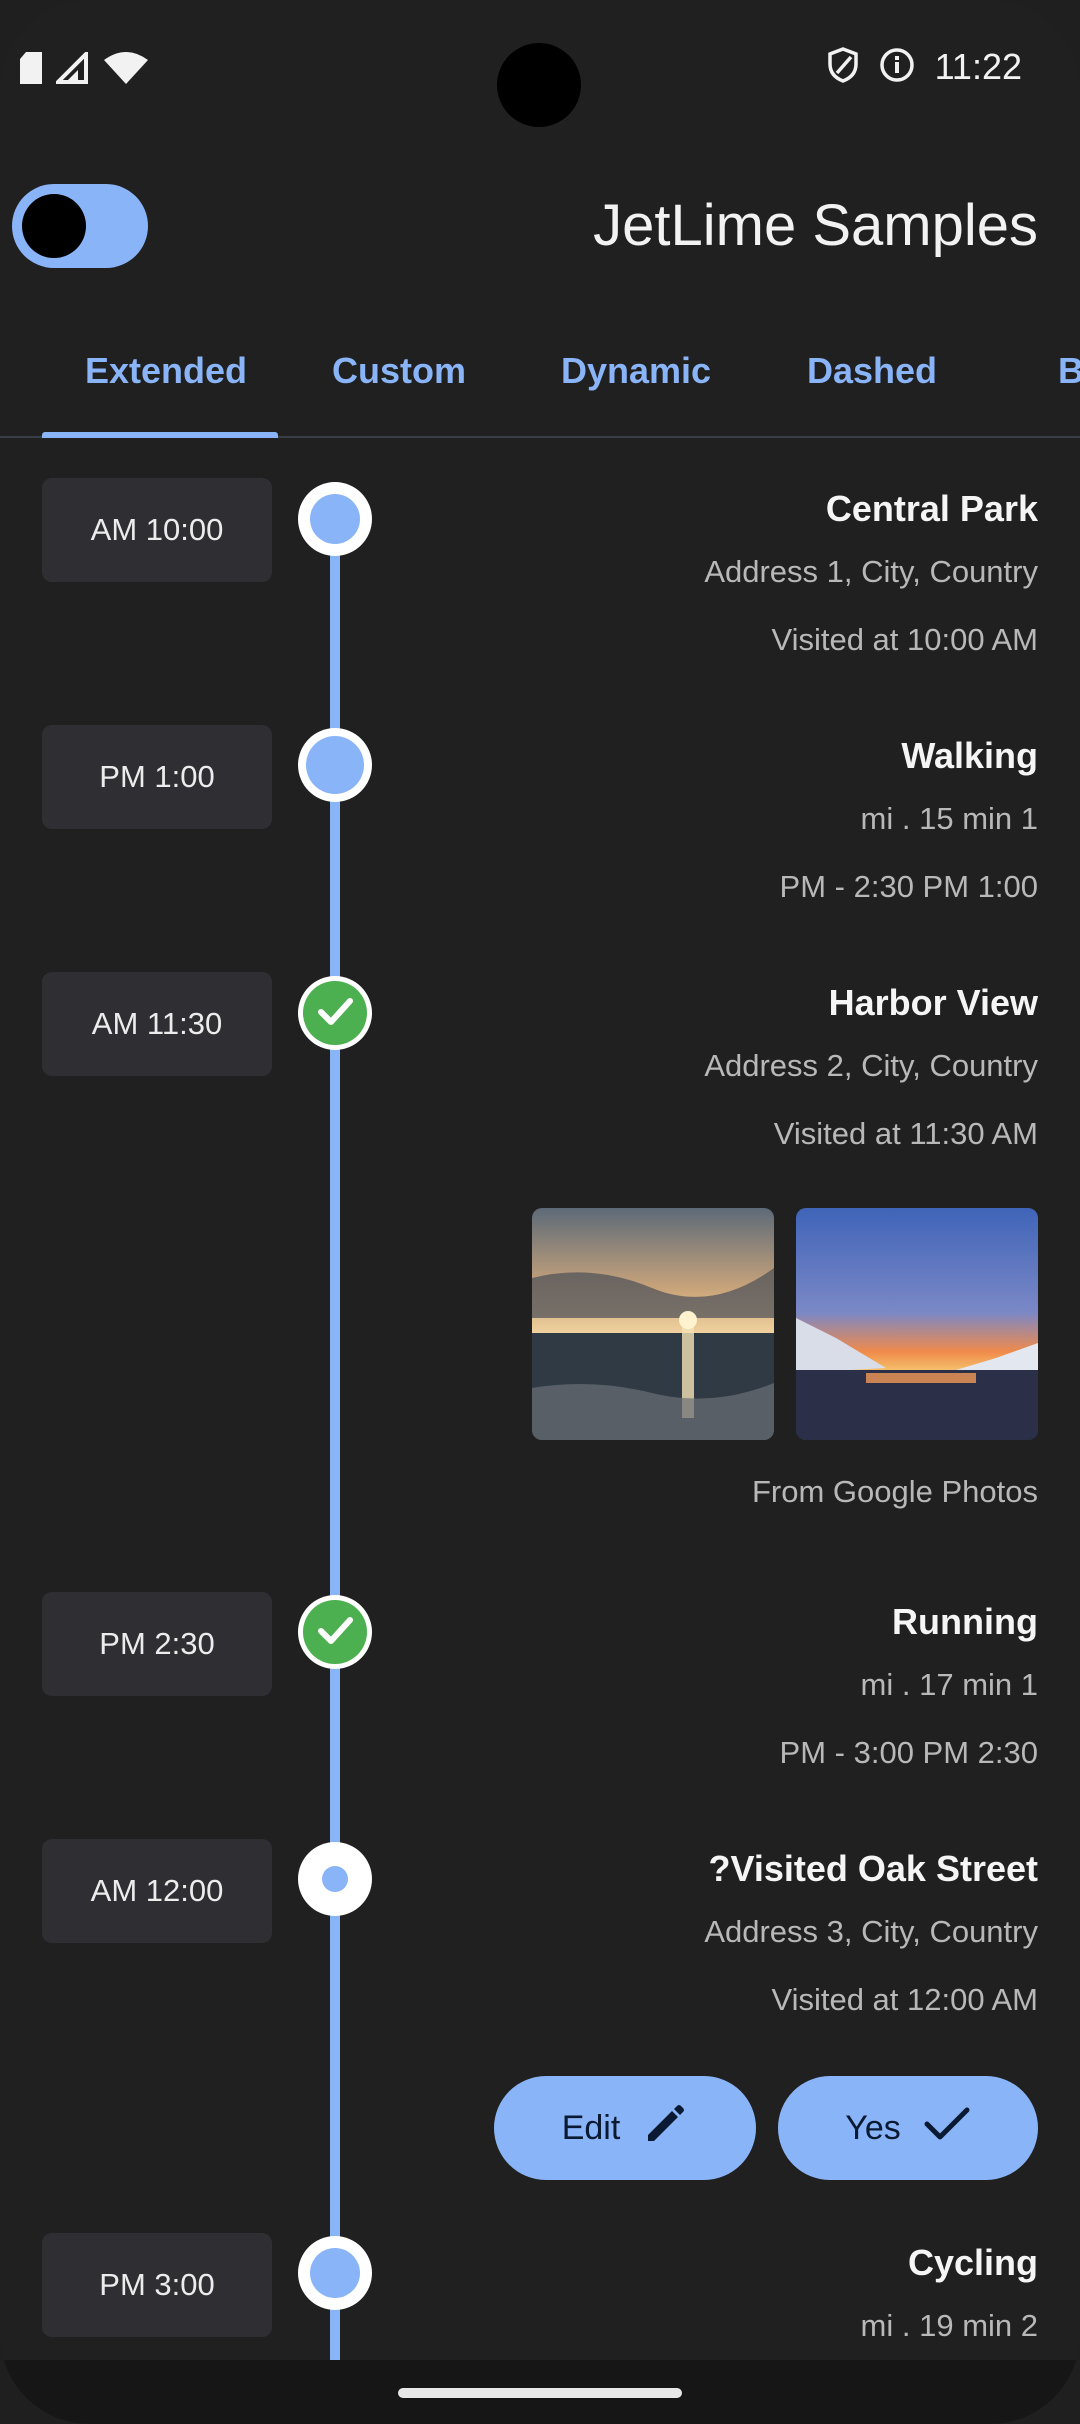  Describe the element at coordinates (157, 1024) in the screenshot. I see `time-chip: AM 11:30` at that location.